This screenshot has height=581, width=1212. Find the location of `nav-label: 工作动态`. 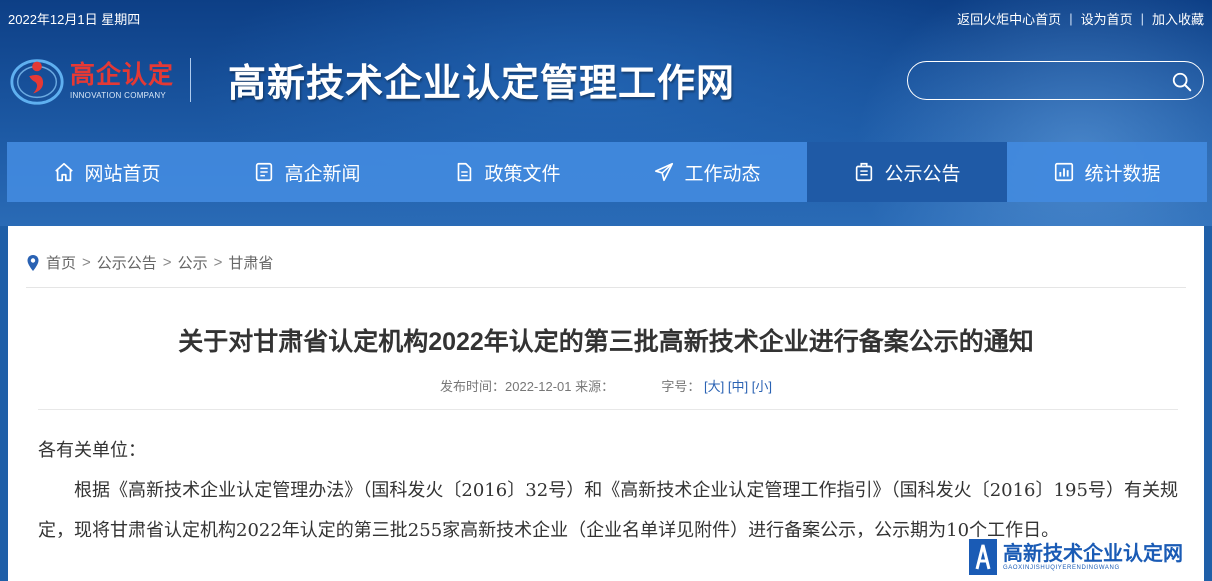

nav-label: 工作动态 is located at coordinates (722, 174).